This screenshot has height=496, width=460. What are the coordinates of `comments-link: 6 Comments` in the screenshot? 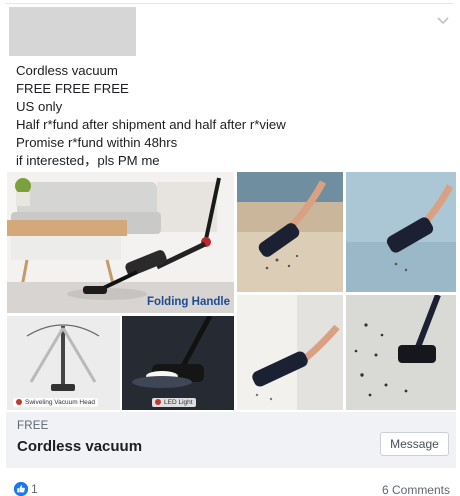 It's located at (416, 489).